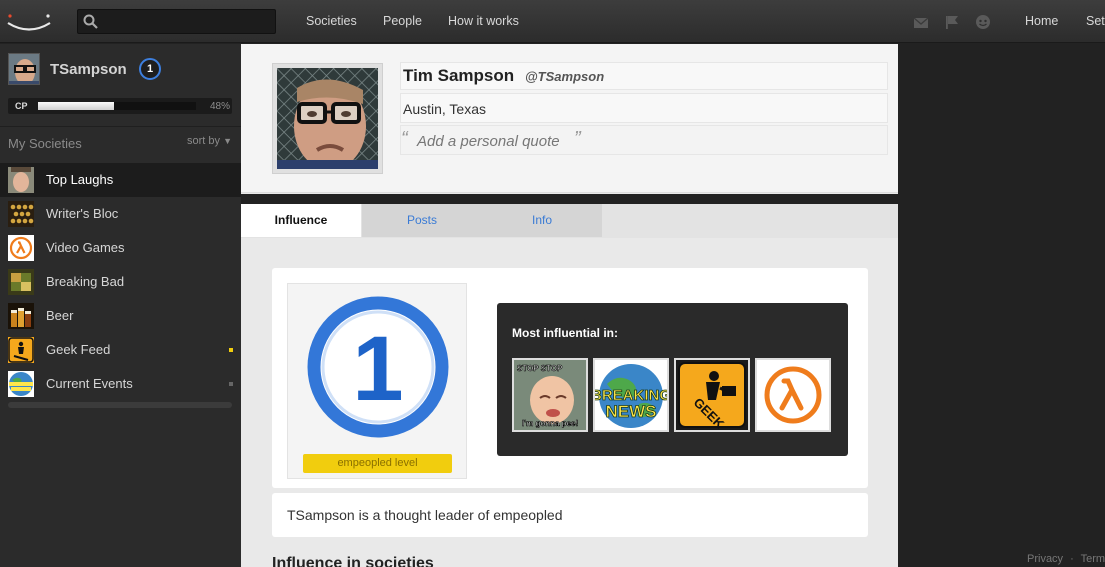 This screenshot has height=567, width=1105. Describe the element at coordinates (117, 106) in the screenshot. I see `cp-progress-bar` at that location.